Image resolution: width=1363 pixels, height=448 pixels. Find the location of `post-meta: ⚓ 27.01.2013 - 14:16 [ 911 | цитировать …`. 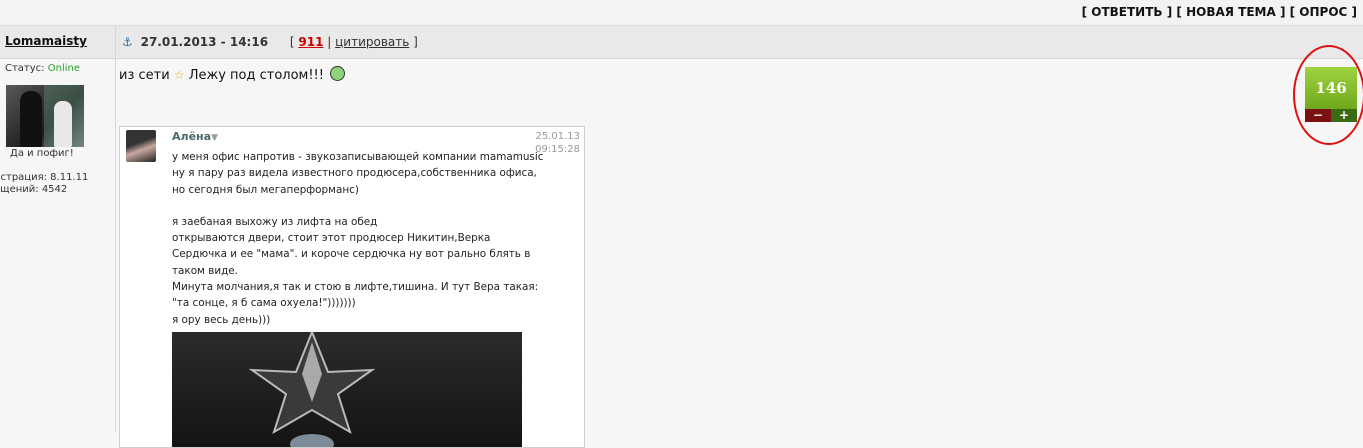

post-meta: ⚓ 27.01.2013 - 14:16 [ 911 | цитировать … is located at coordinates (270, 42).